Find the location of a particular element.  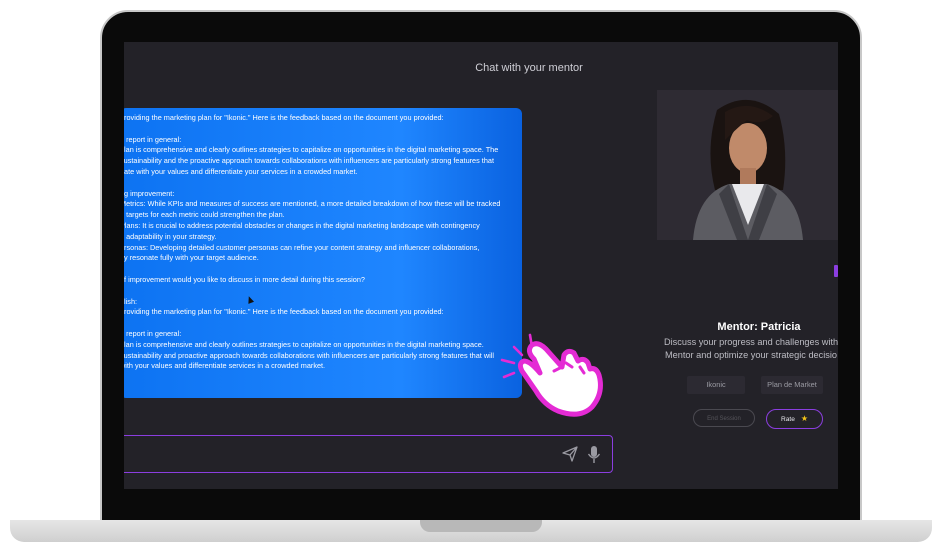

mentor-portrait-panel is located at coordinates (747, 165).